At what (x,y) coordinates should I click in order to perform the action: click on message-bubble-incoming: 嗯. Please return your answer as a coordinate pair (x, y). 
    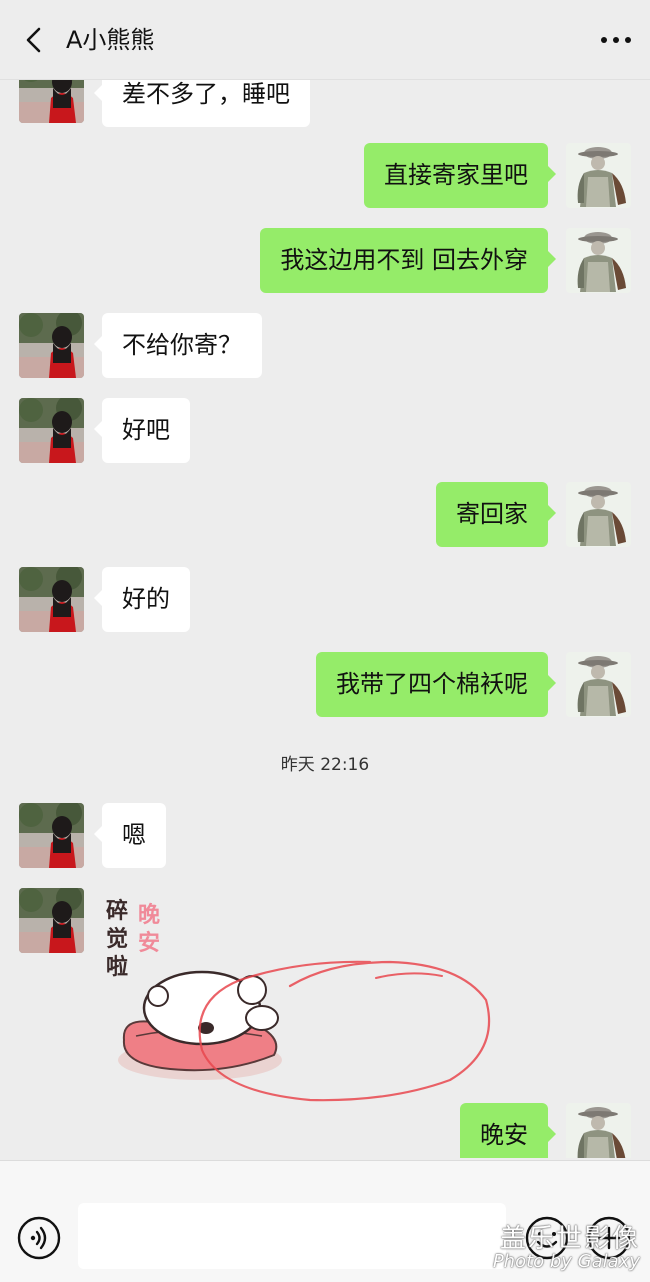
    Looking at the image, I should click on (130, 835).